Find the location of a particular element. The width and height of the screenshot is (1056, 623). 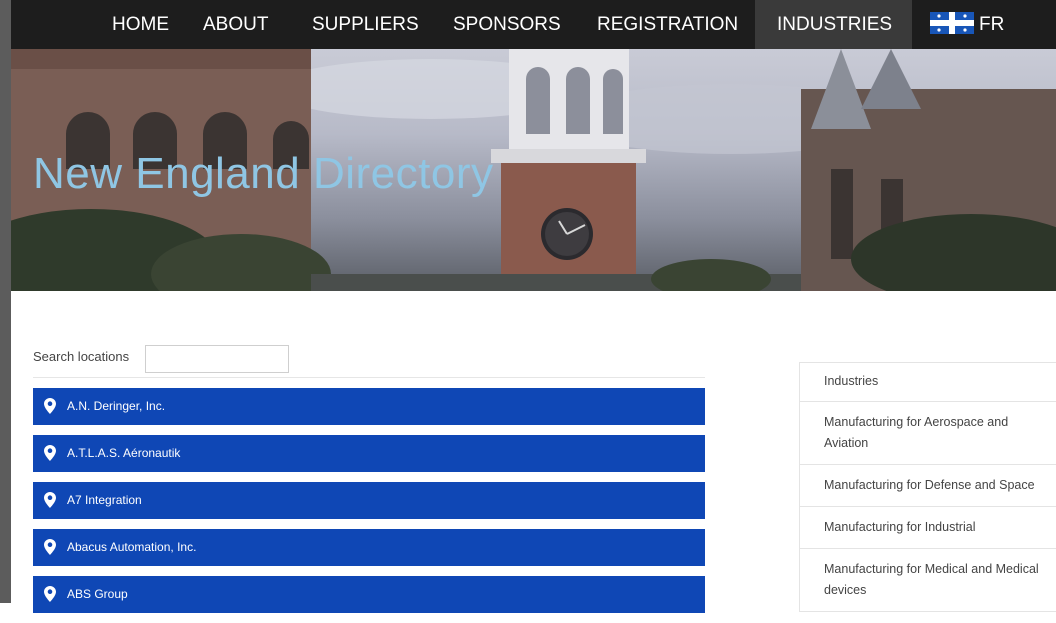

nav-sponsors: SPONSORS is located at coordinates (507, 24).